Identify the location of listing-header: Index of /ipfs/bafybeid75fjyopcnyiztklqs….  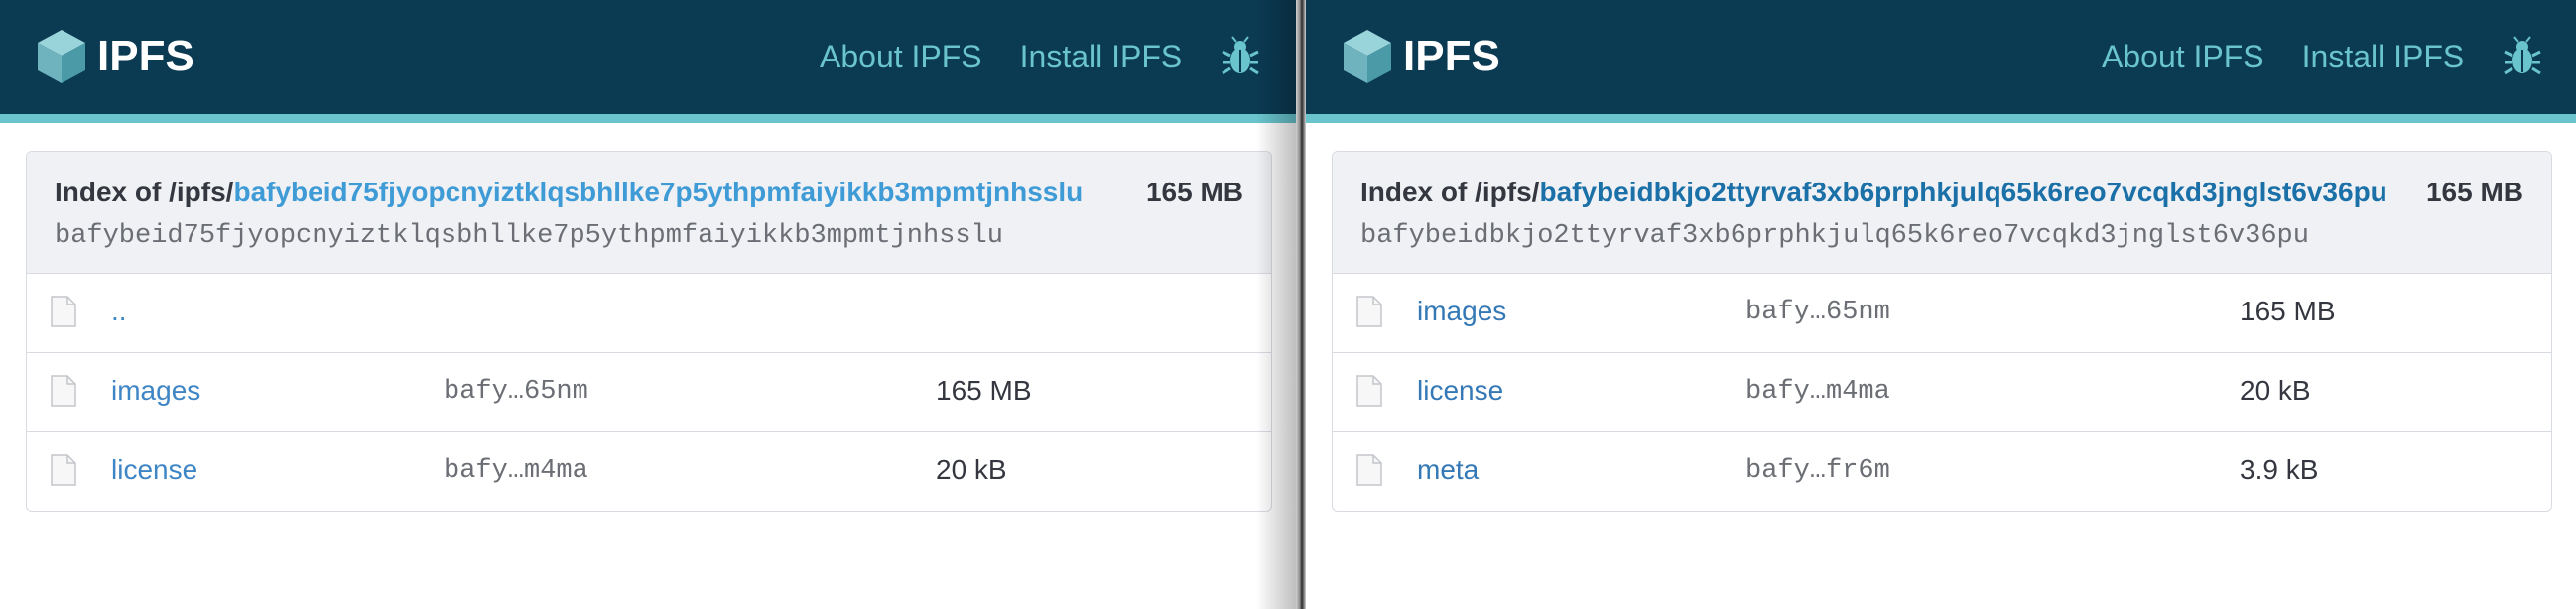
(649, 213).